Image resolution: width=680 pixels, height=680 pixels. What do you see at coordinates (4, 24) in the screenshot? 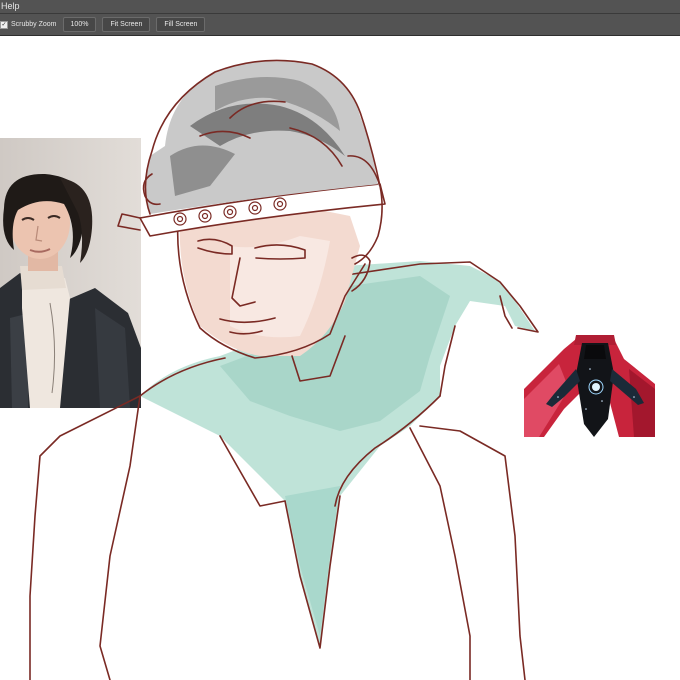
I see `scrubby-zoom-checkbox: ✓` at bounding box center [4, 24].